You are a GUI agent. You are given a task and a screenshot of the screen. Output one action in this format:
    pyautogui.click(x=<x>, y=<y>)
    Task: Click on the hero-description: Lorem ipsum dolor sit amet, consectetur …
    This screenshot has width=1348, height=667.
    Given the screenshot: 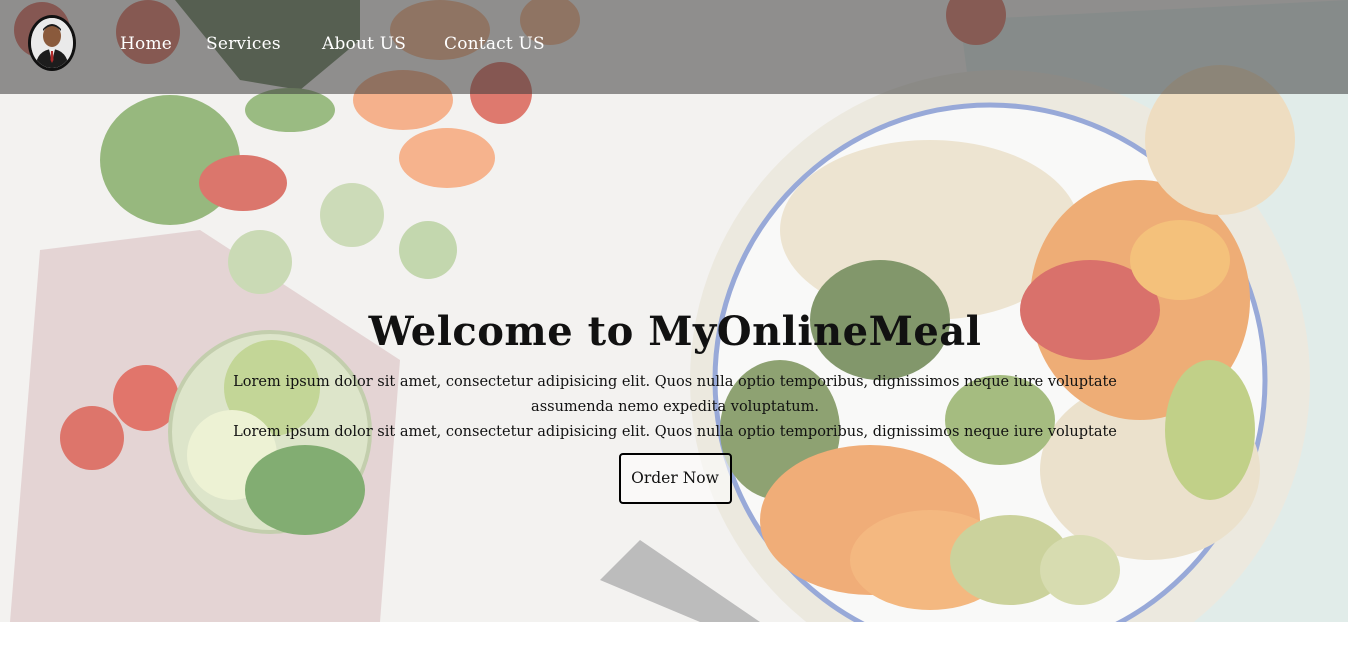 What is the action you would take?
    pyautogui.click(x=675, y=407)
    